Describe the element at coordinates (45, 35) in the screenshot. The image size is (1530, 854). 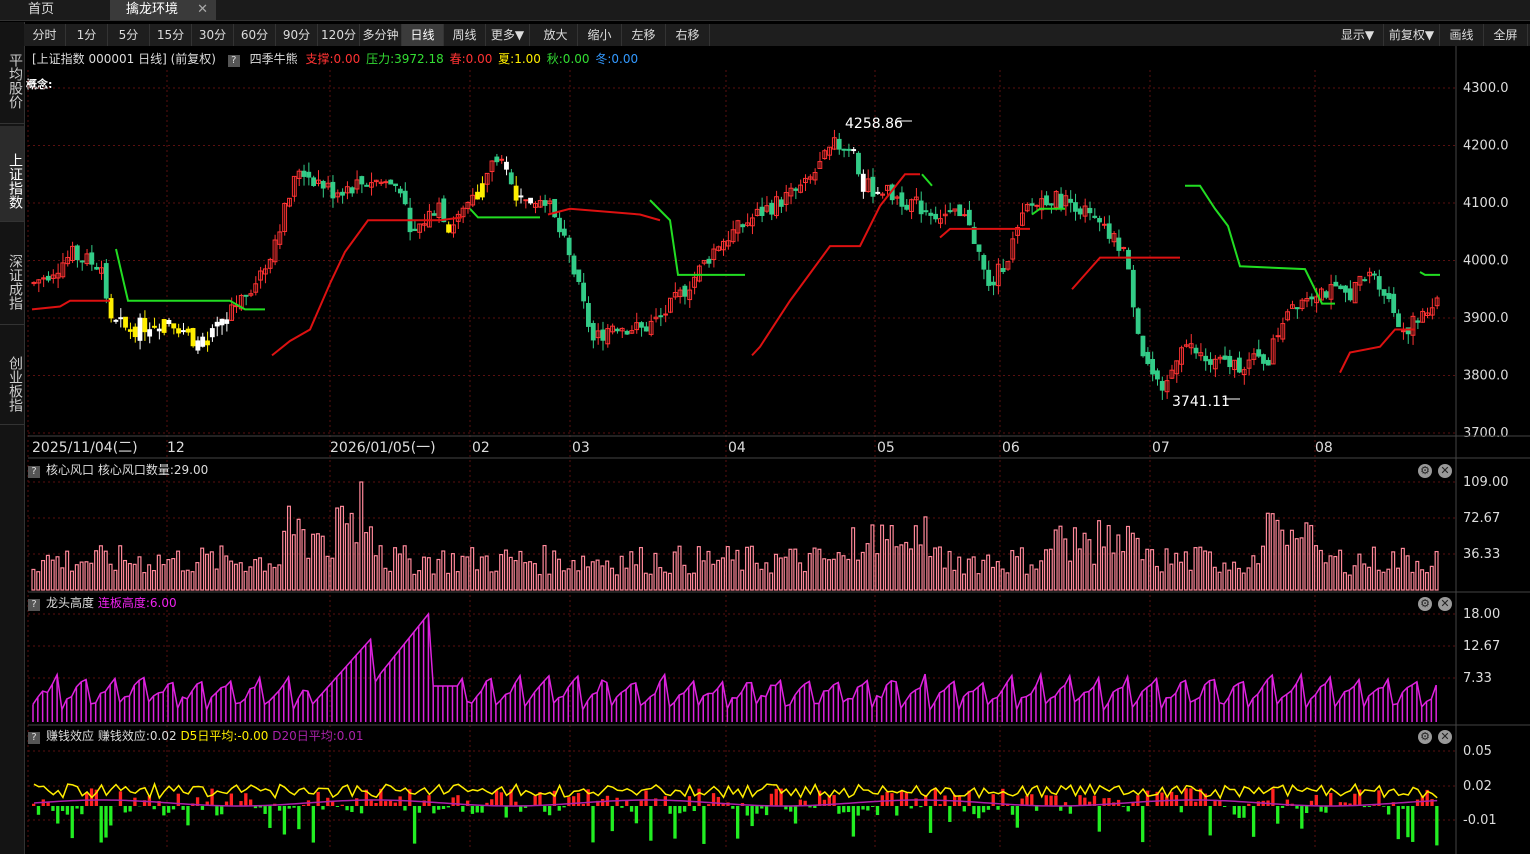
I see `period-0: 分时` at that location.